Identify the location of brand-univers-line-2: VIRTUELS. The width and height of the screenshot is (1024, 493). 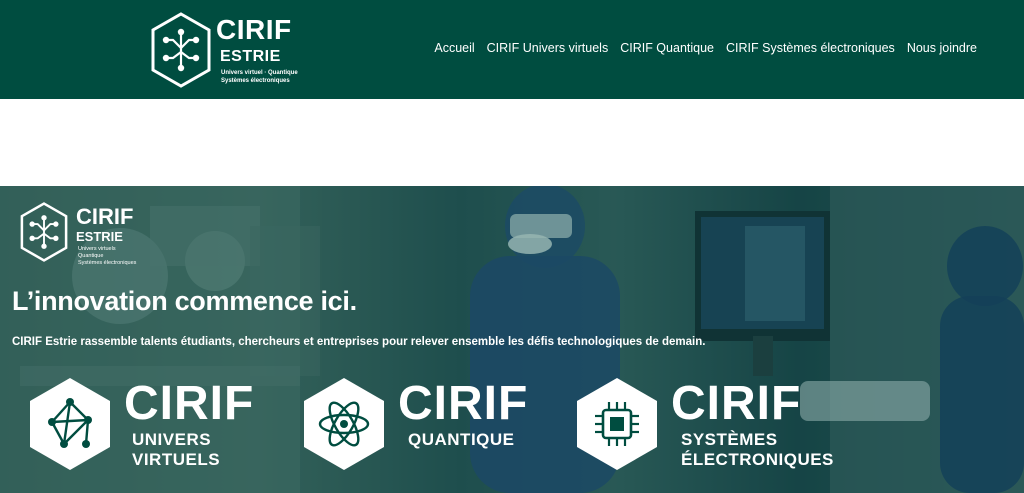
(176, 459).